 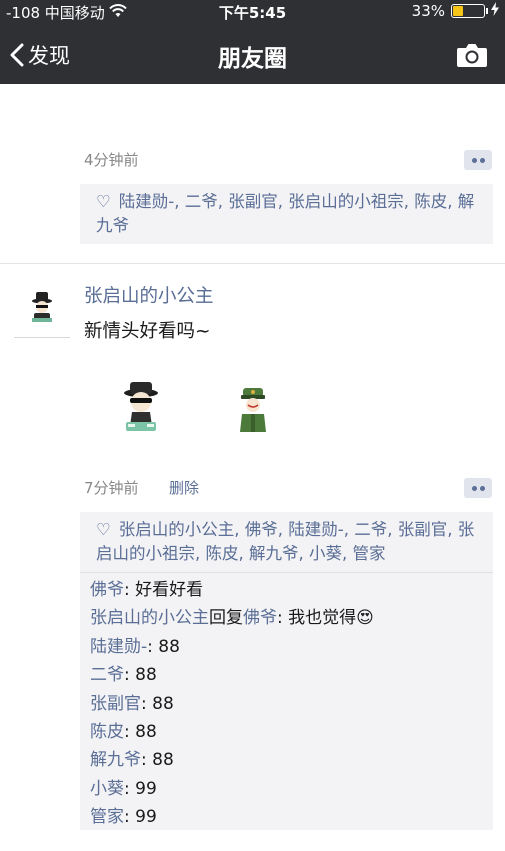 What do you see at coordinates (286, 647) in the screenshot?
I see `comment-item: 陆建勋-: 88` at bounding box center [286, 647].